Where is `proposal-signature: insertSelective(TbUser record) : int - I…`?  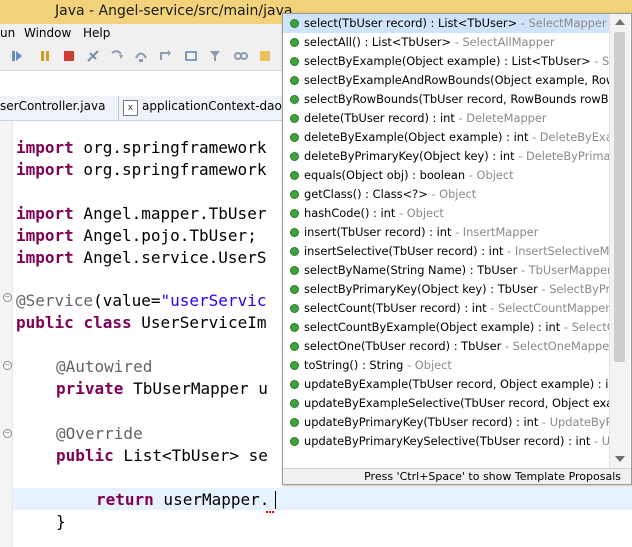 proposal-signature: insertSelective(TbUser record) : int - I… is located at coordinates (456, 251).